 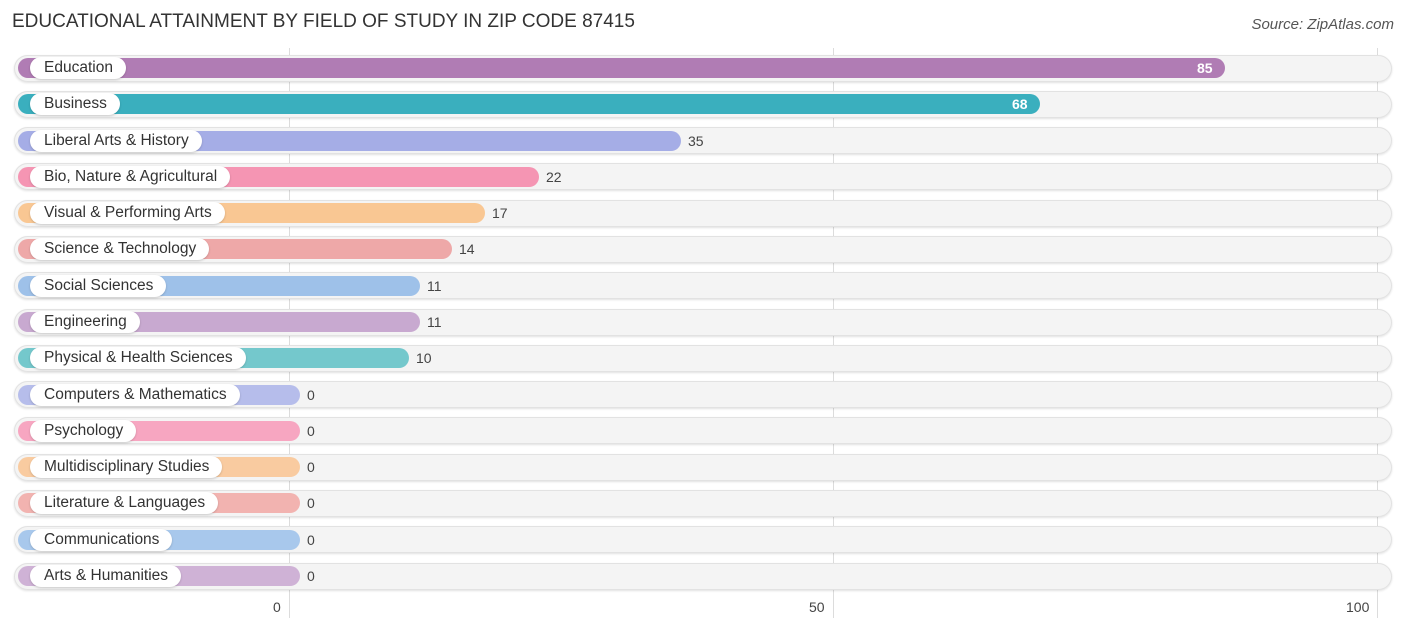 What do you see at coordinates (1020, 104) in the screenshot?
I see `value-label: 68` at bounding box center [1020, 104].